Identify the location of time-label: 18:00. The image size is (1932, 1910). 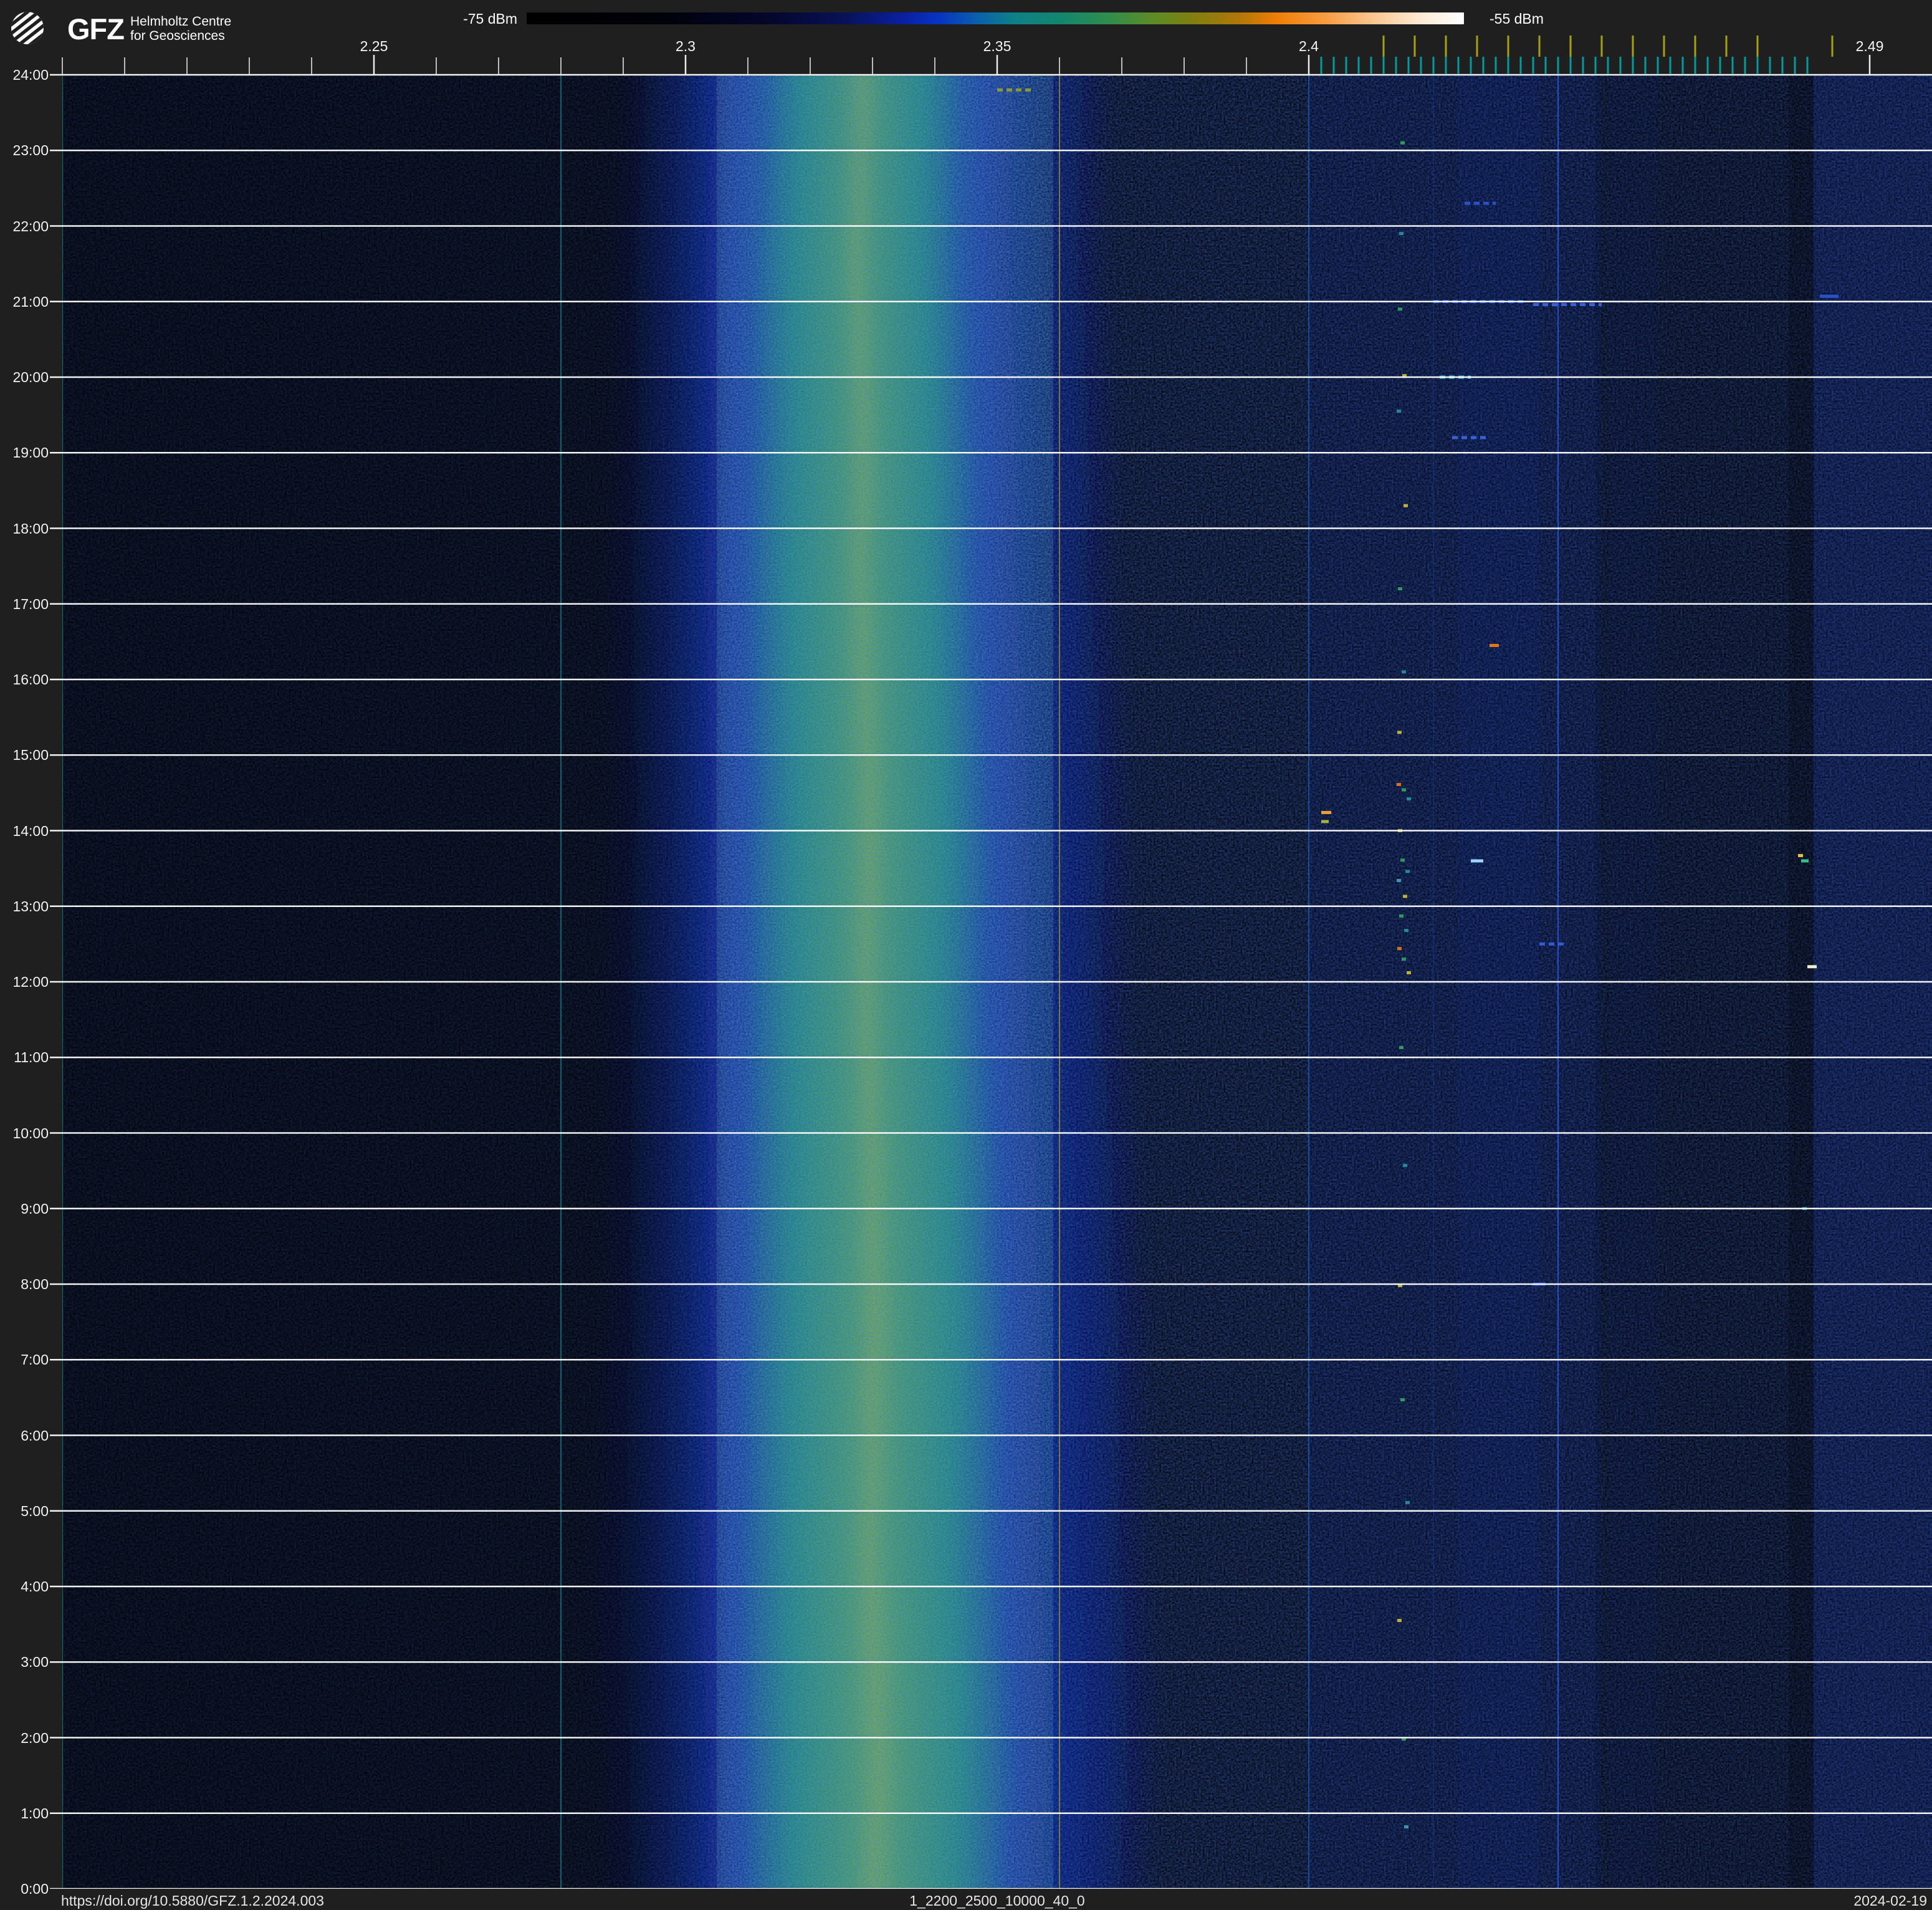
(30, 528).